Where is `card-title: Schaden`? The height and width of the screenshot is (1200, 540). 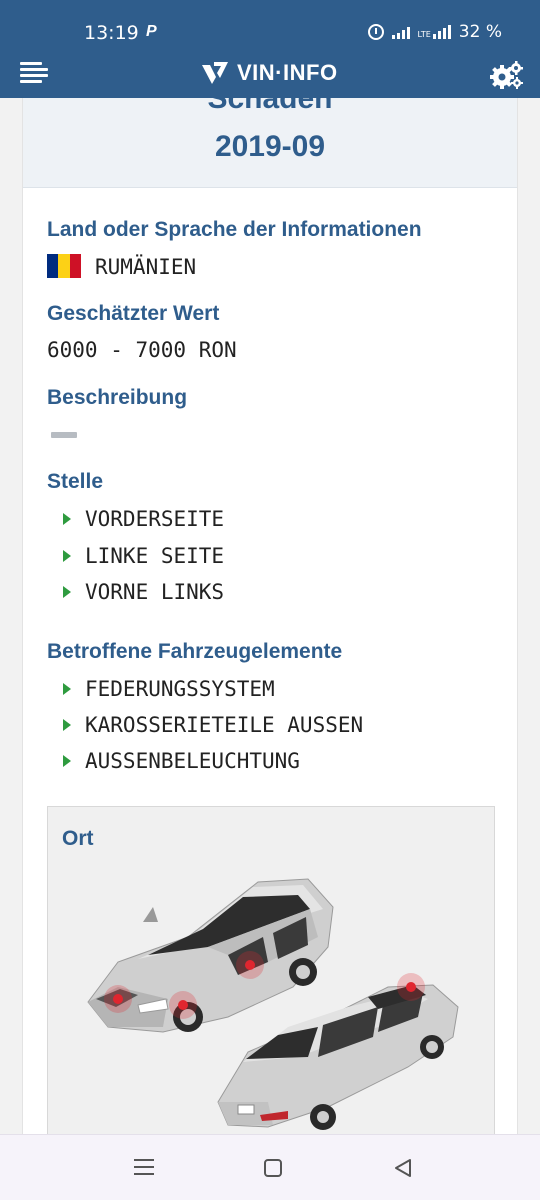
card-title: Schaden is located at coordinates (270, 106).